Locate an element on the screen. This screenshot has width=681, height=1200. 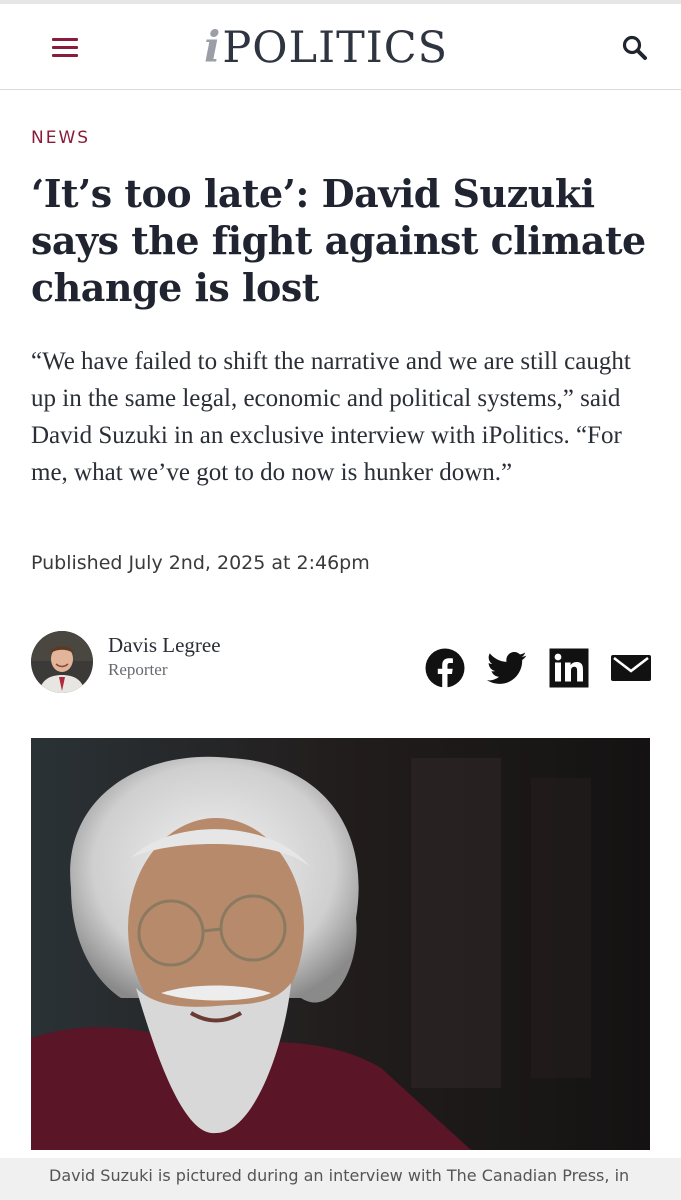
top-nav-bar: iPOLITICS is located at coordinates (340, 45).